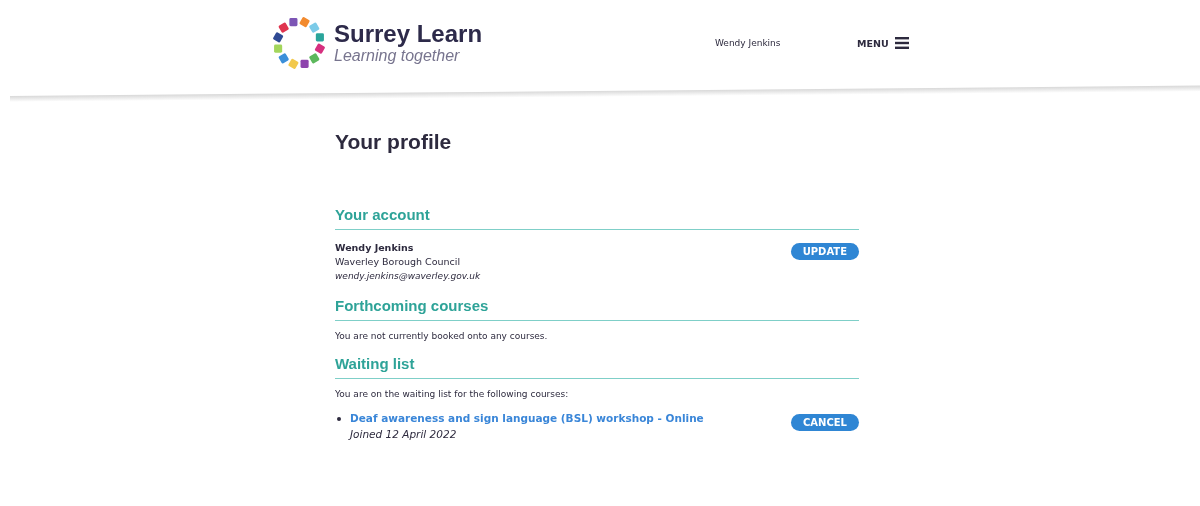 The image size is (1200, 506). I want to click on cancel-button: CANCEL, so click(825, 422).